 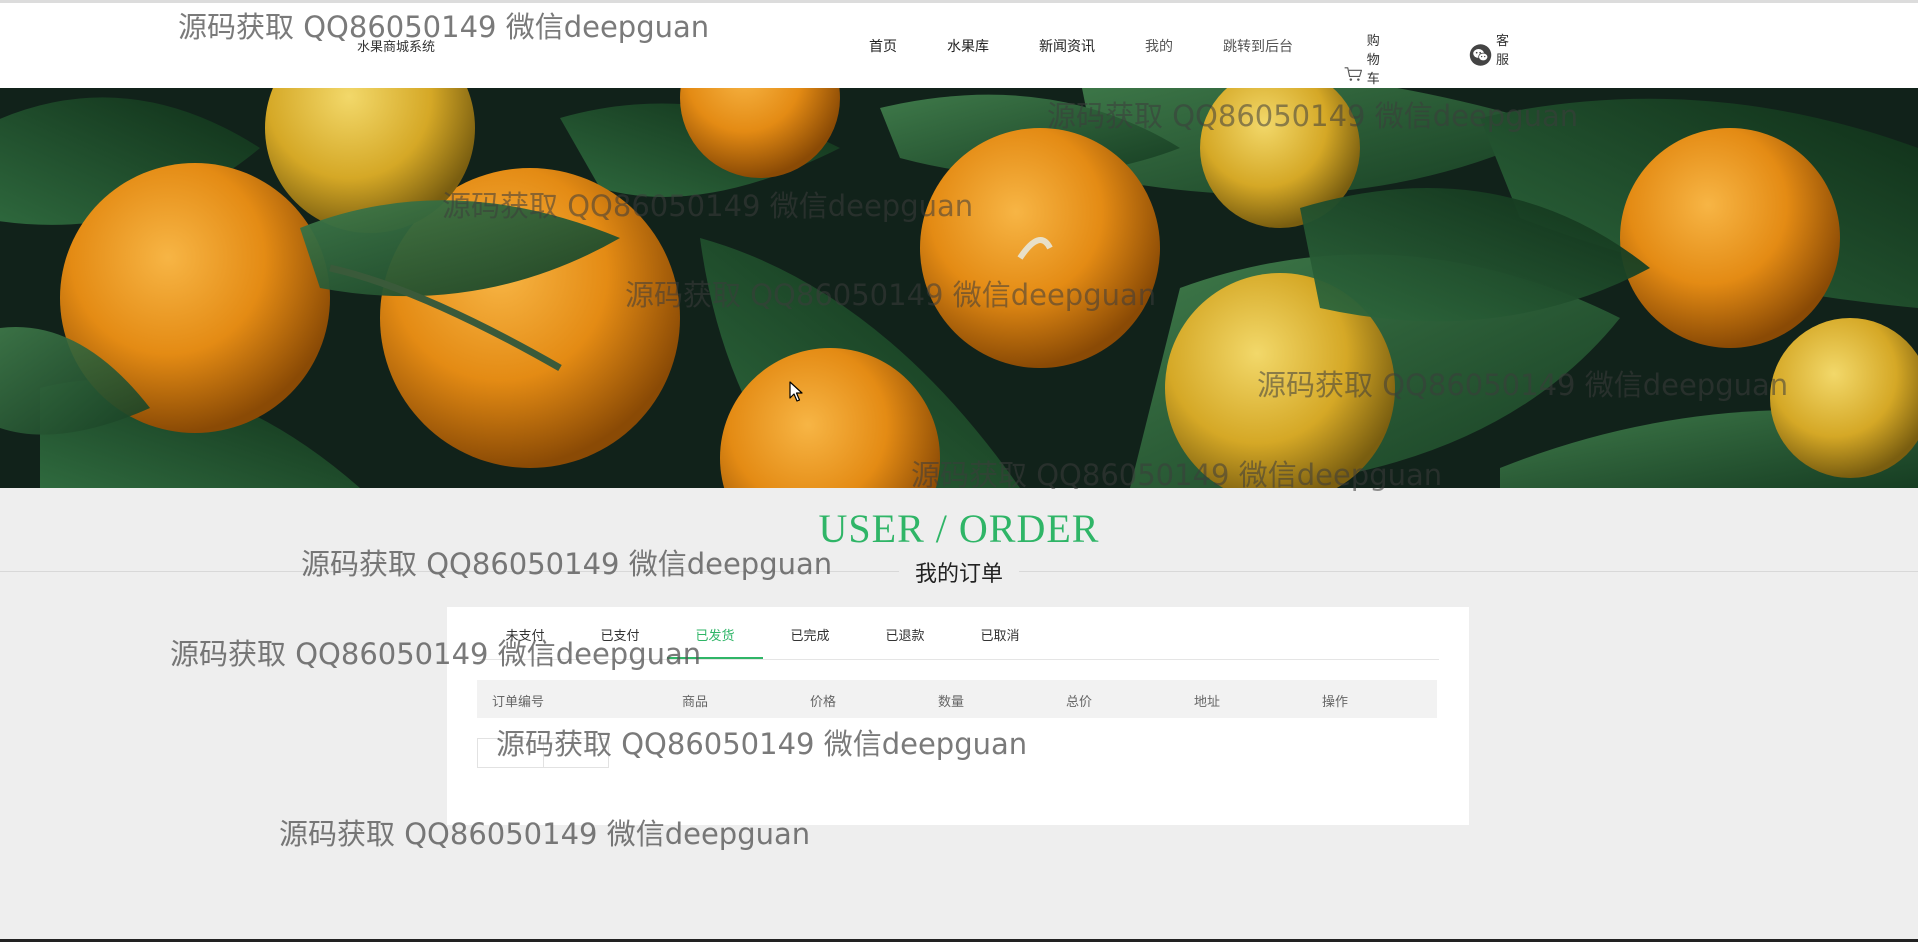 I want to click on nav-mine: 我的, so click(x=1159, y=46).